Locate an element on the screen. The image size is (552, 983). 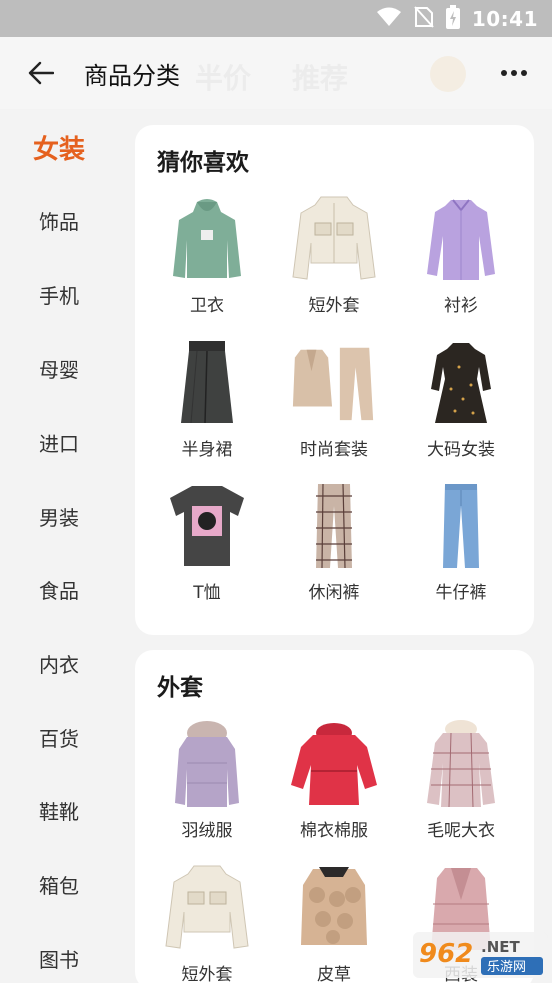
down-jacket-image is located at coordinates (207, 764).